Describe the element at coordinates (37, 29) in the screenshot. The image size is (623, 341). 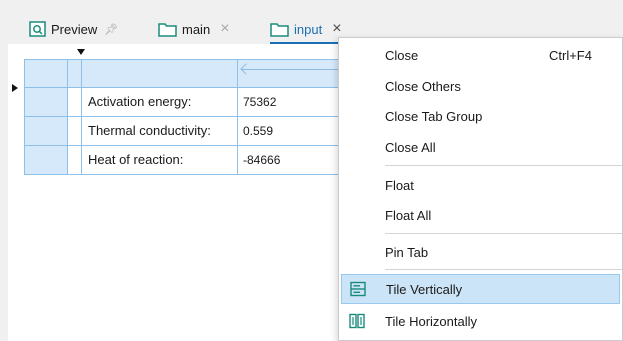
I see `preview-icon` at that location.